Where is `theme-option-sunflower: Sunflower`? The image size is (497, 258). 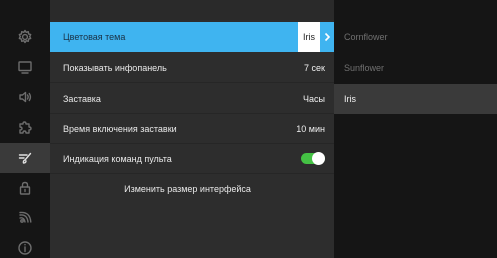
theme-option-sunflower: Sunflower is located at coordinates (415, 68).